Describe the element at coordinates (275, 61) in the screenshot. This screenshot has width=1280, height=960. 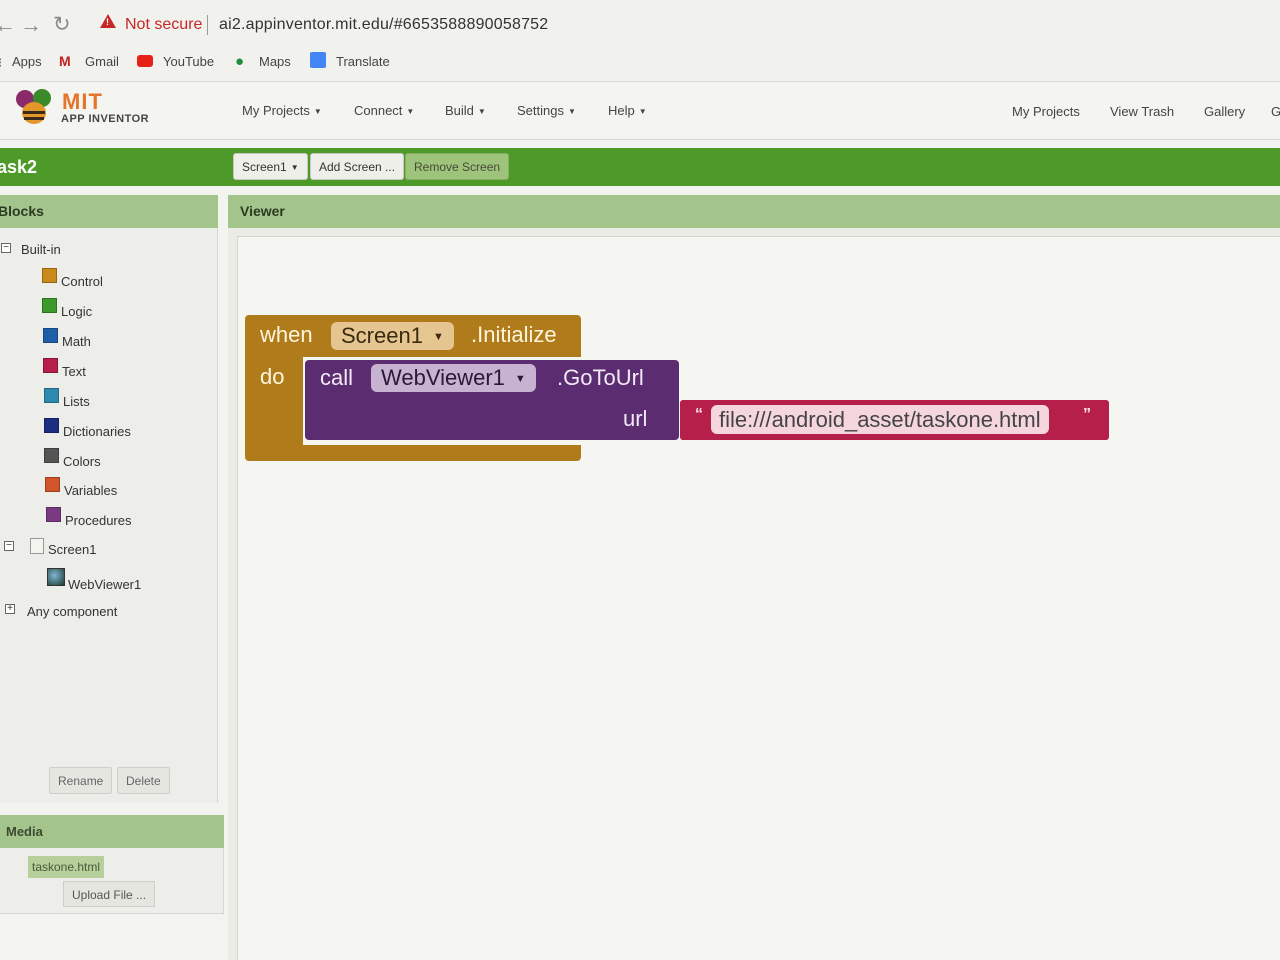
I see `bookmark-maps: Maps` at that location.